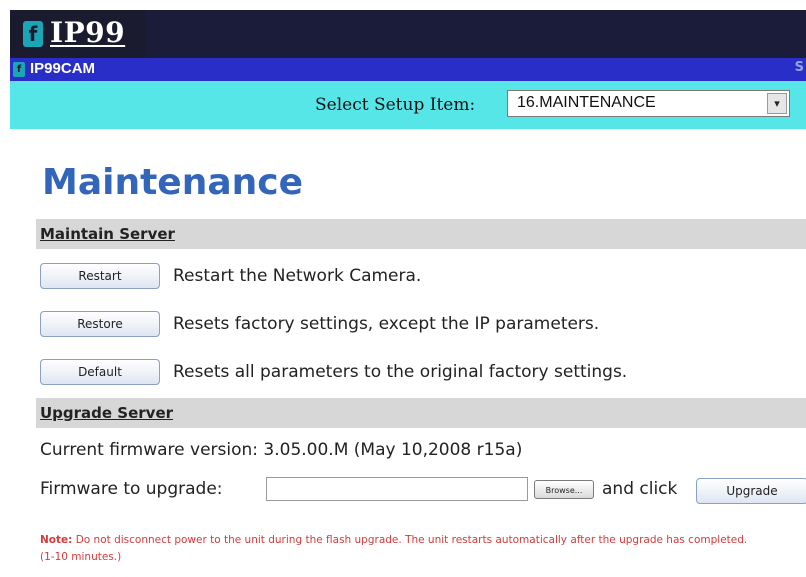  I want to click on section-header-maintain-server: Maintain Server, so click(421, 234).